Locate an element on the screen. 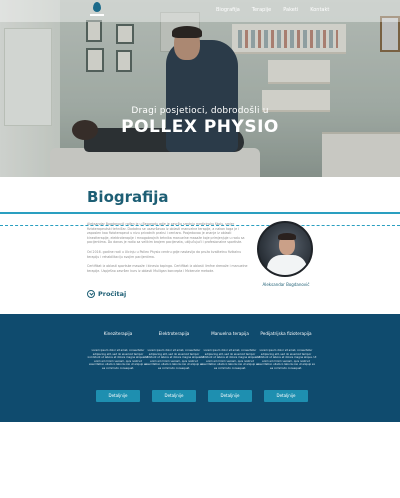 The width and height of the screenshot is (400, 498). nav-link-terapije: Terapije is located at coordinates (261, 10).